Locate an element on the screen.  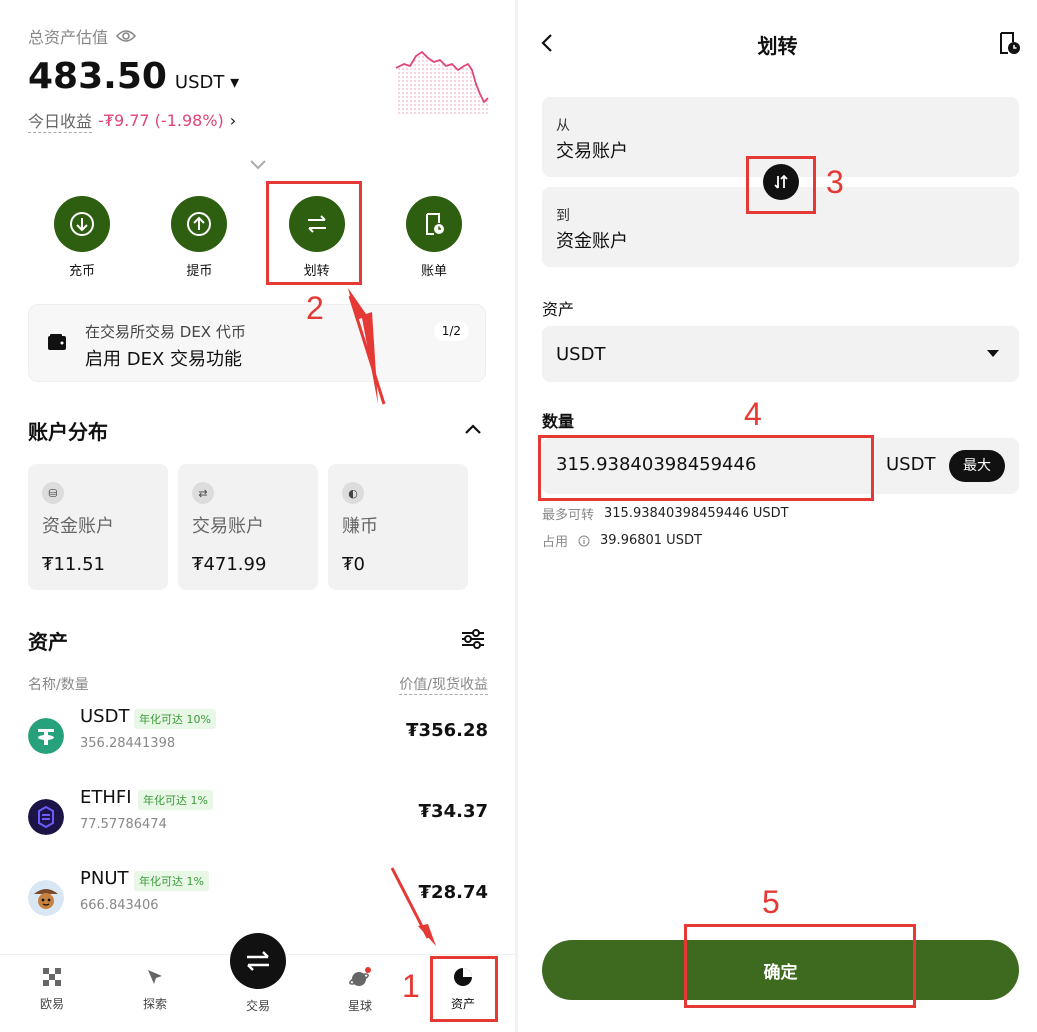
asset-columns: 名称/数量 价值/现货收益 is located at coordinates (258, 684).